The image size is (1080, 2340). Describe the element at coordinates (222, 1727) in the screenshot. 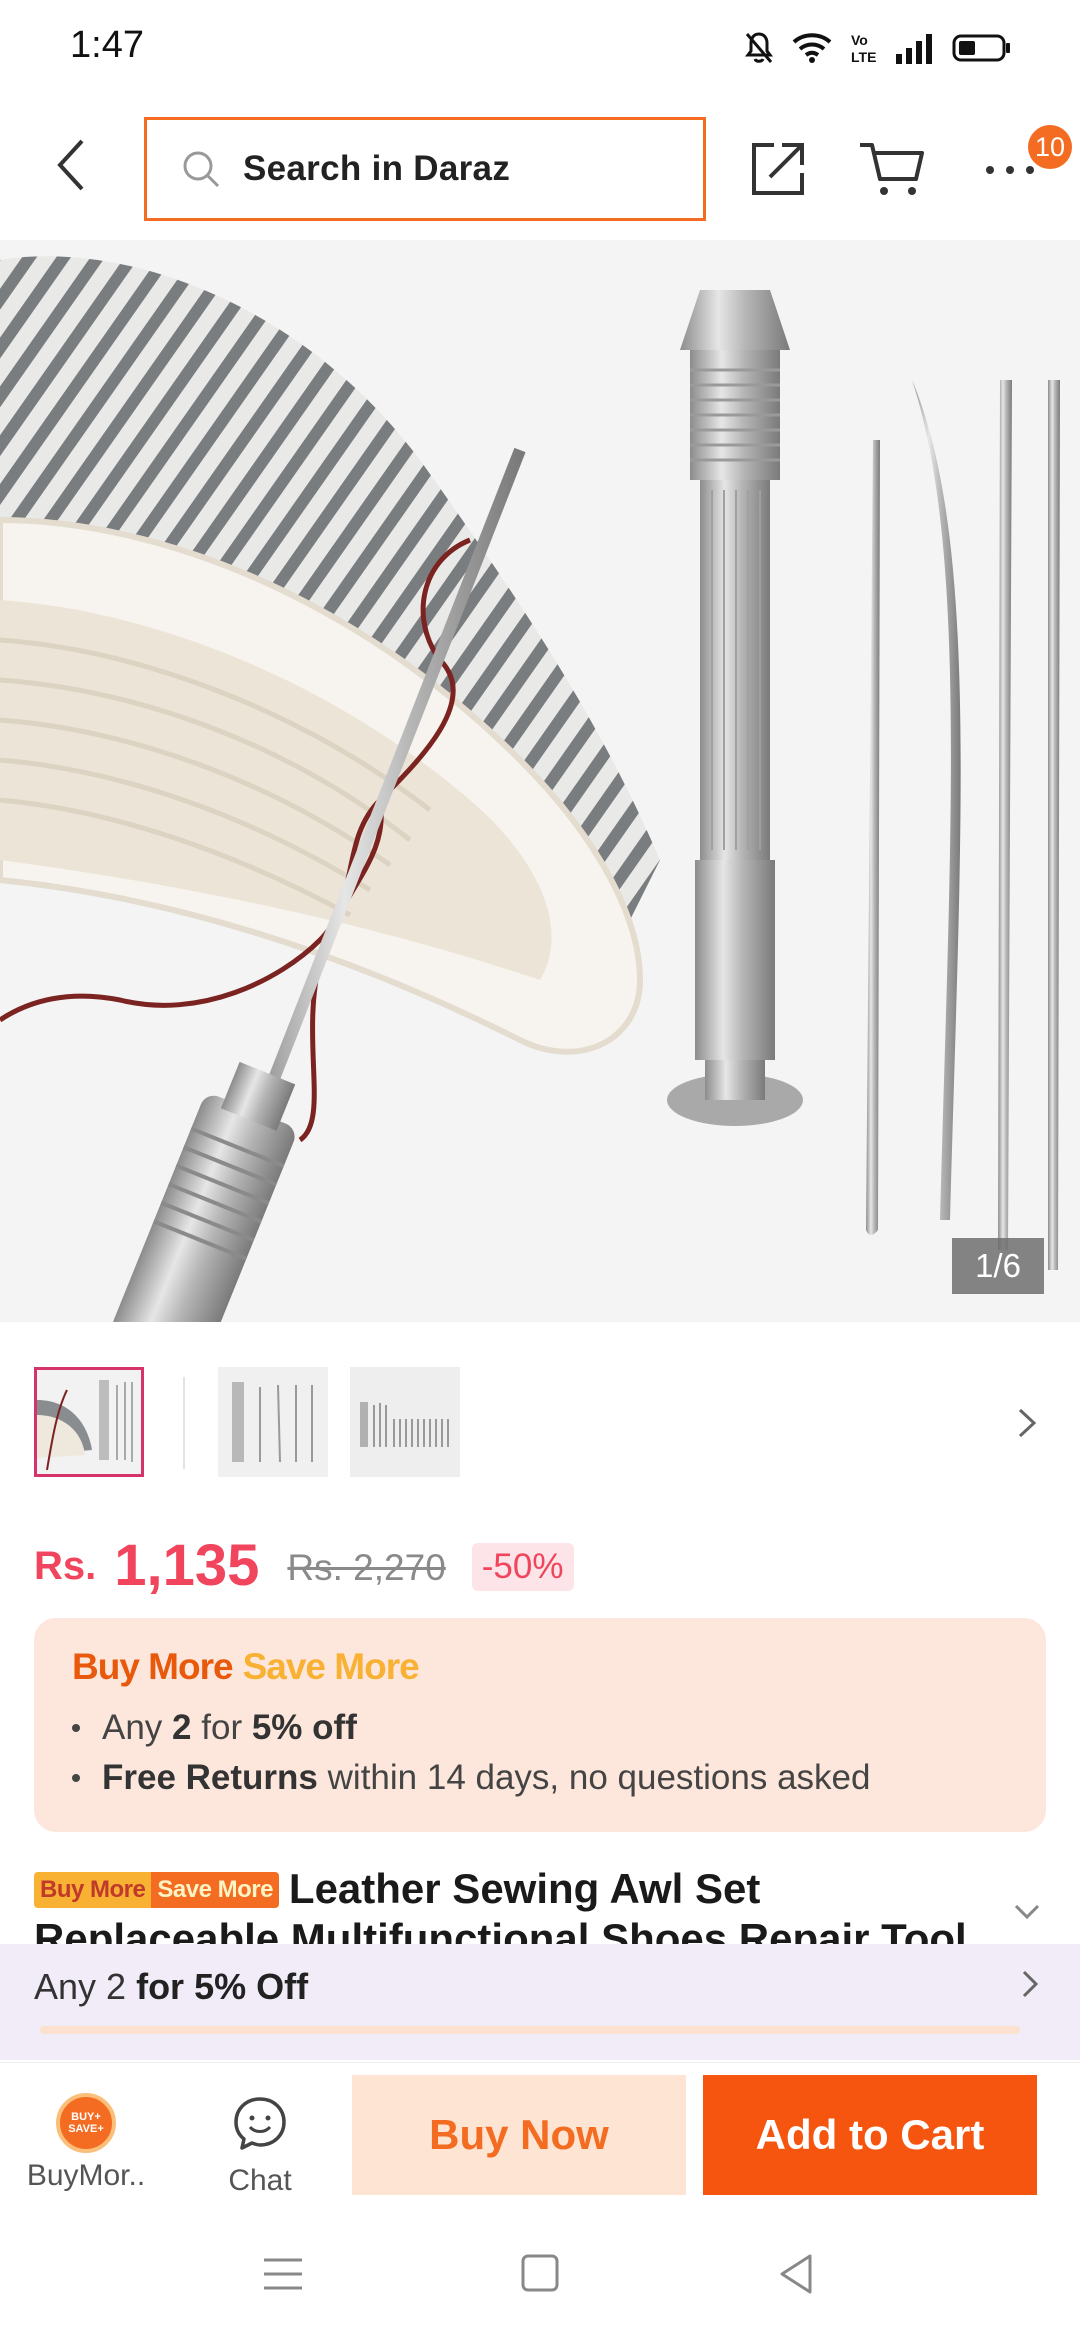

I see `promo-for: for` at that location.